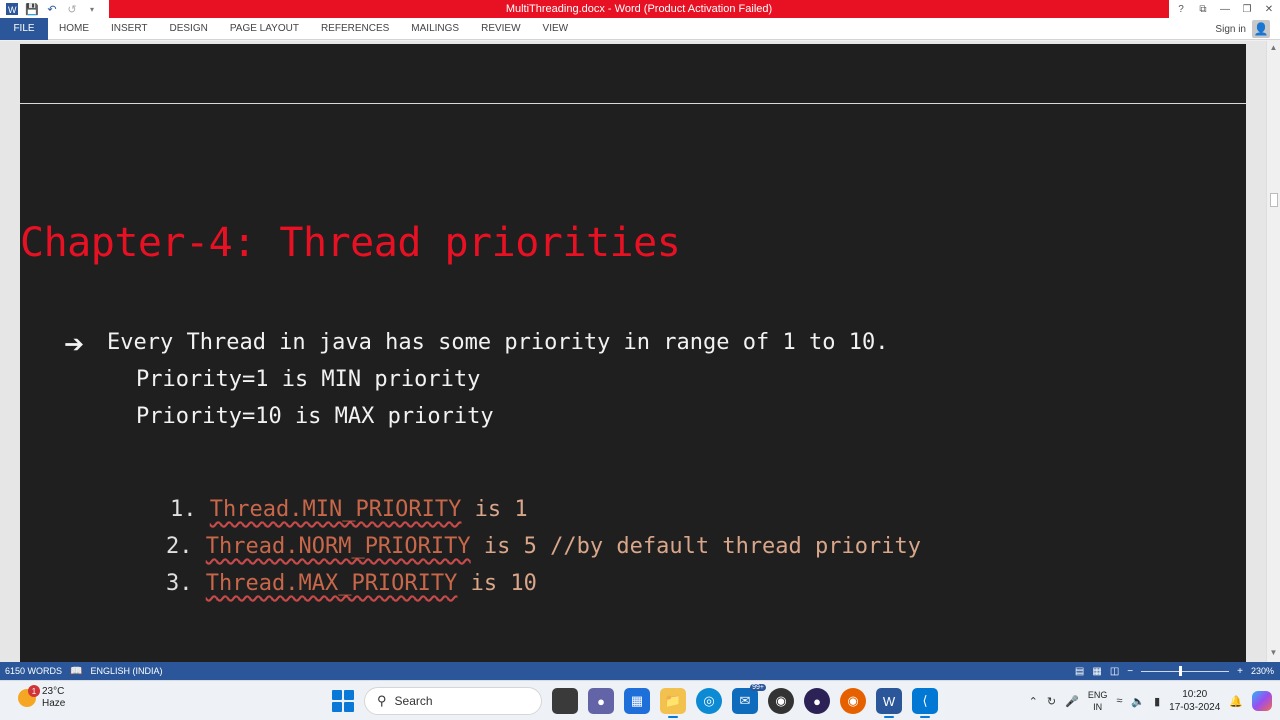 The width and height of the screenshot is (1280, 720). I want to click on status-left: 6150 WORDS 📖 ENGLISH (INDIA), so click(81, 671).